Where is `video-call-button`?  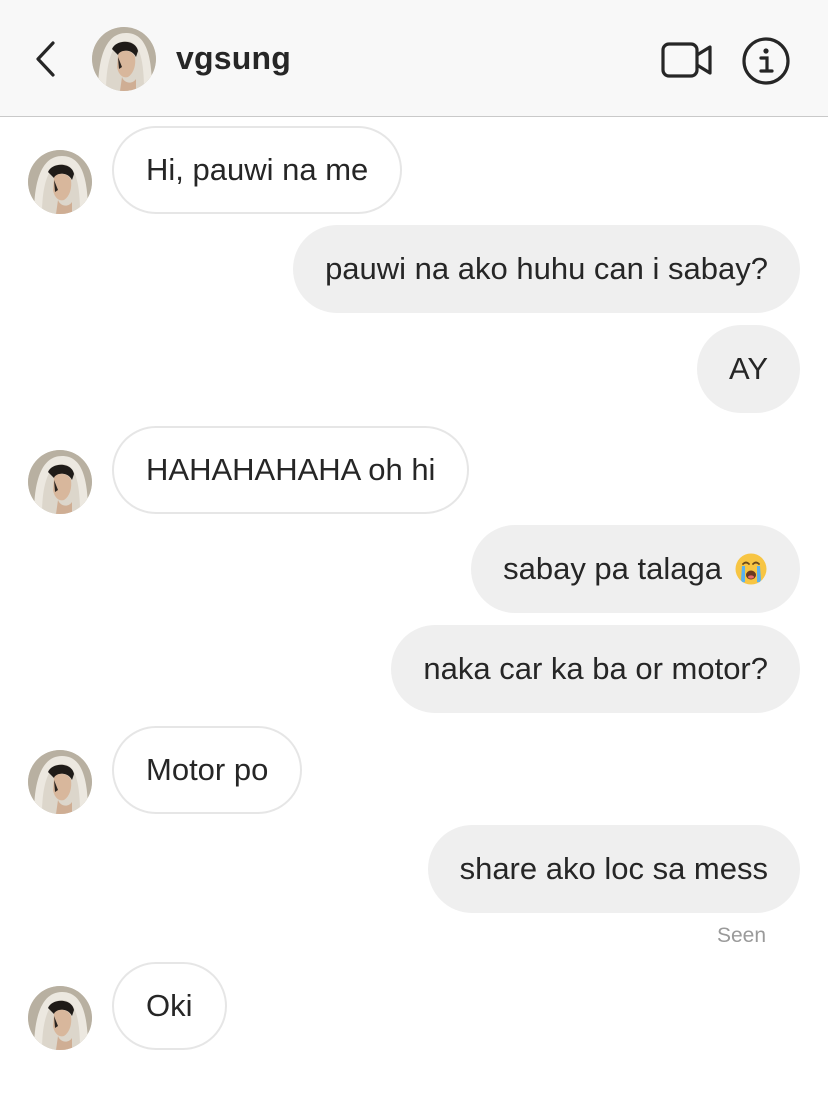 video-call-button is located at coordinates (687, 60).